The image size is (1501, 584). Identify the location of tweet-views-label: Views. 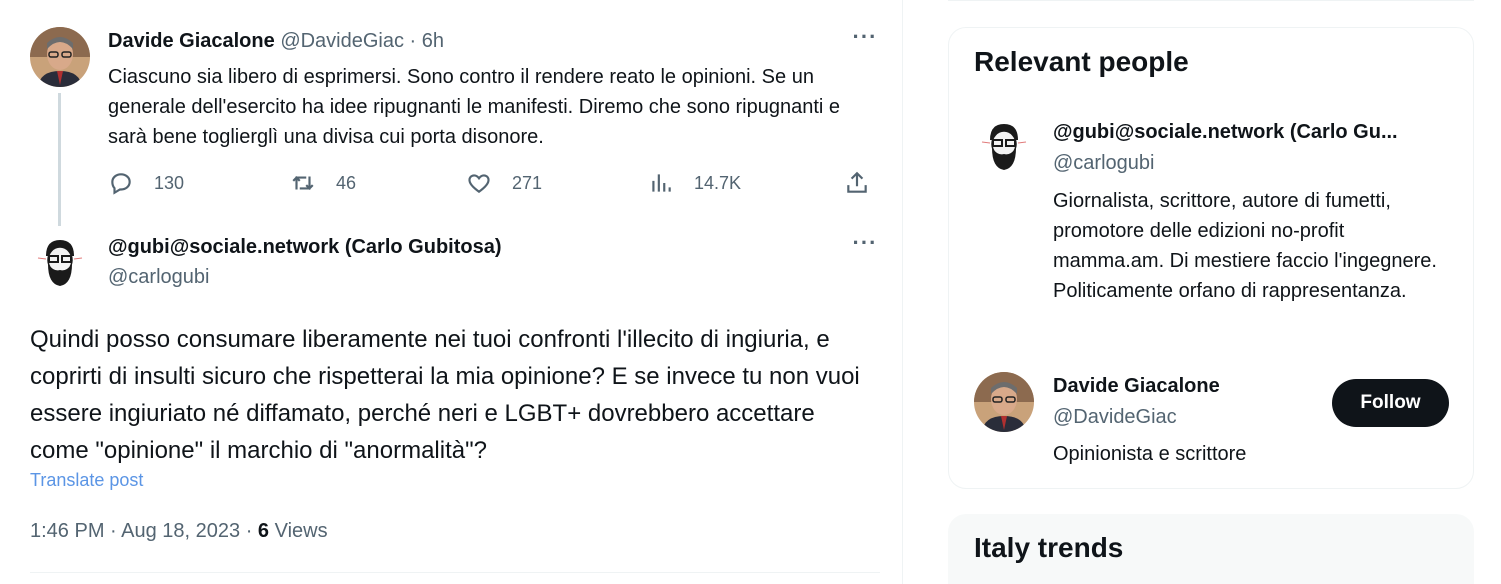
(298, 531).